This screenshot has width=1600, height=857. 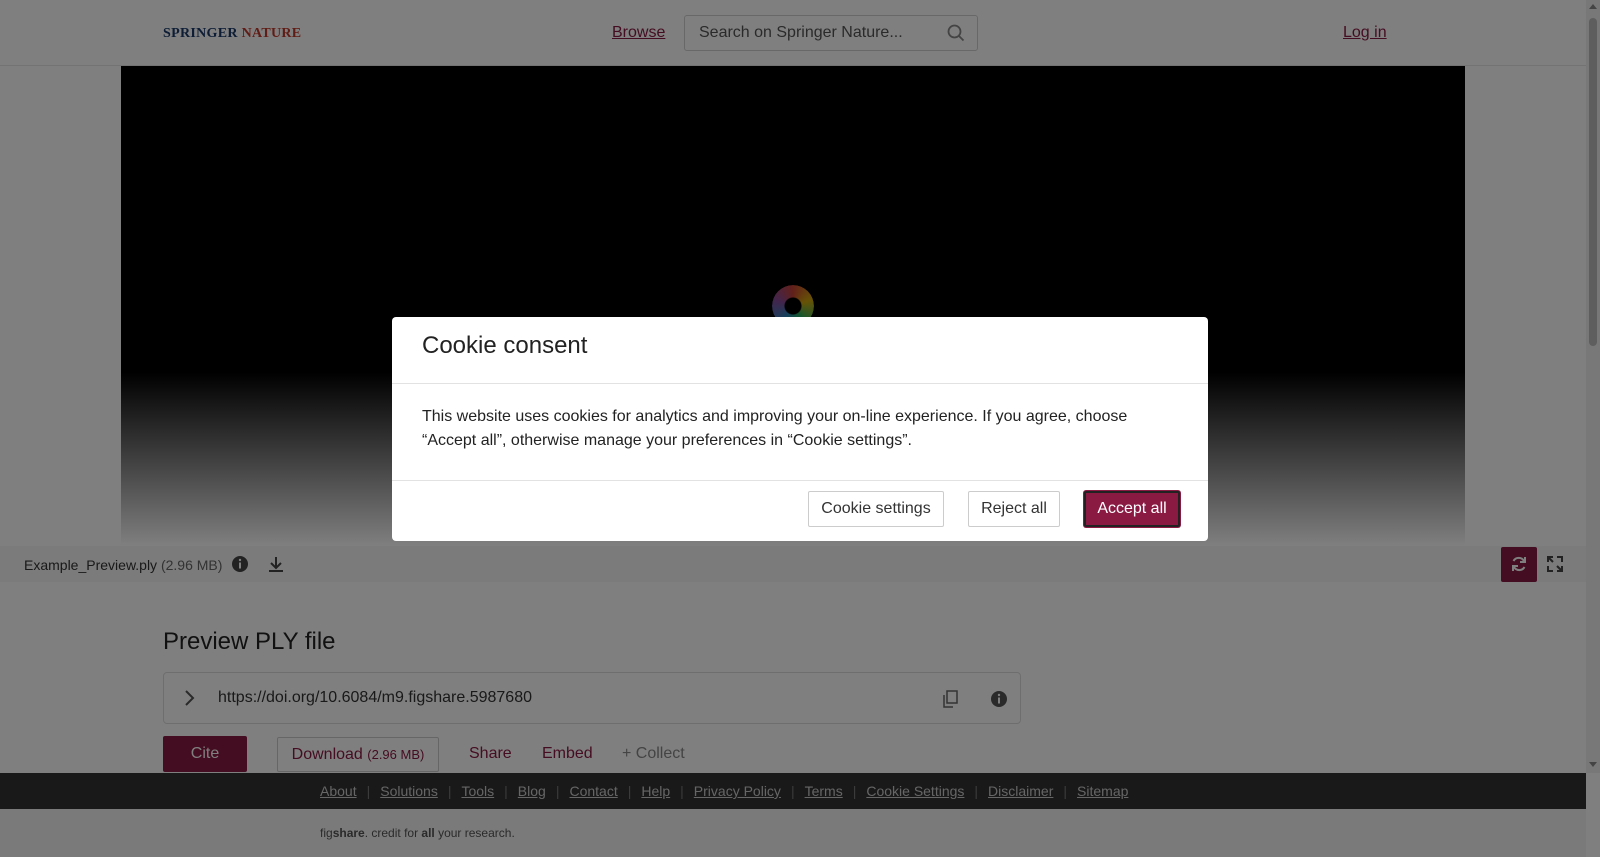 I want to click on cookie-settings-button: Cookie settings, so click(x=876, y=509).